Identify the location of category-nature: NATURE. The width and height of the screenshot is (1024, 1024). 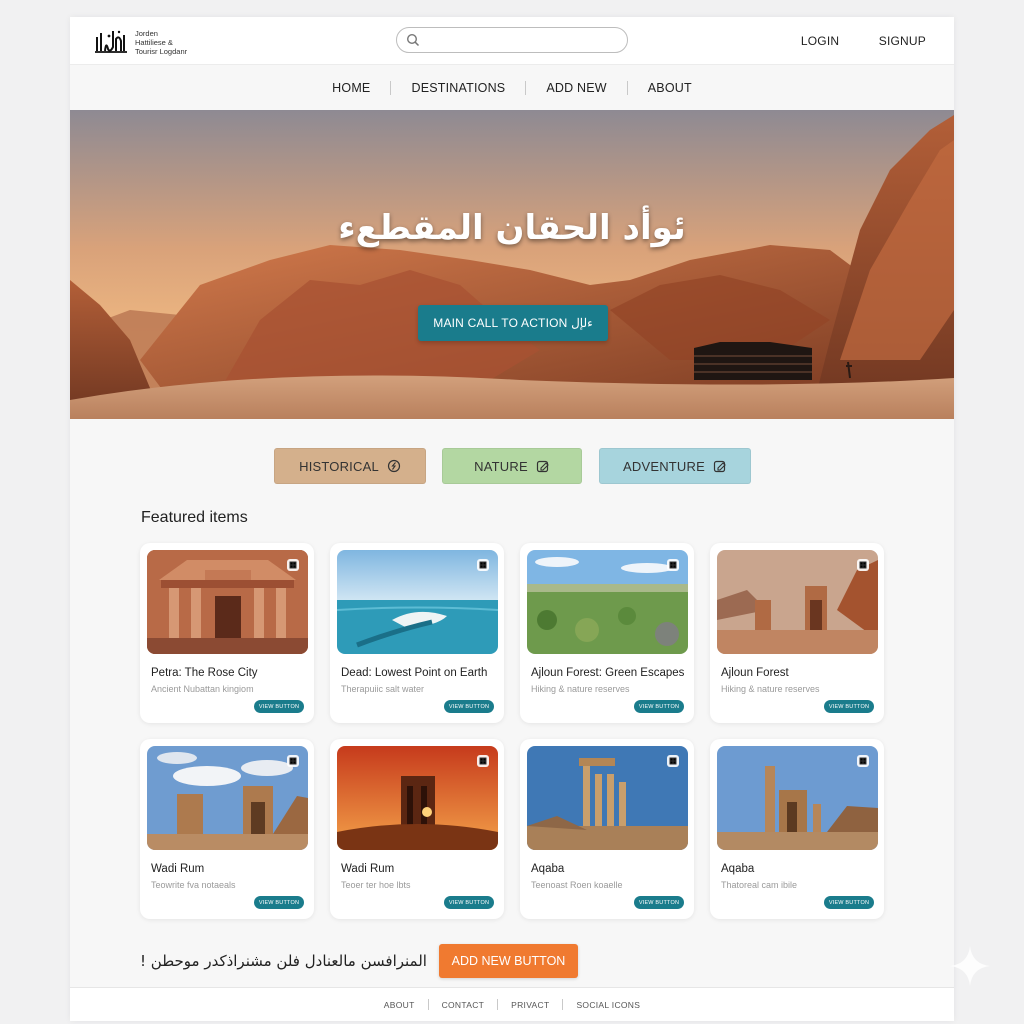
(512, 466).